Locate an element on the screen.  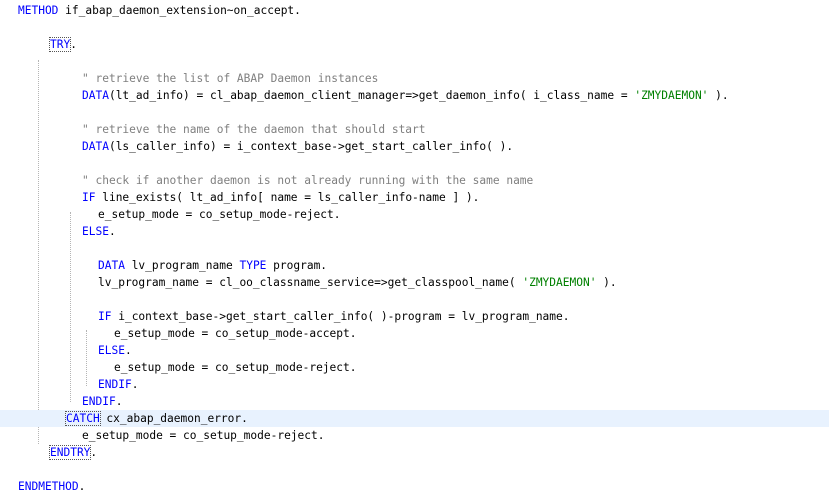
code-token: if_abap_daemon_extension~on_accept. is located at coordinates (179, 10).